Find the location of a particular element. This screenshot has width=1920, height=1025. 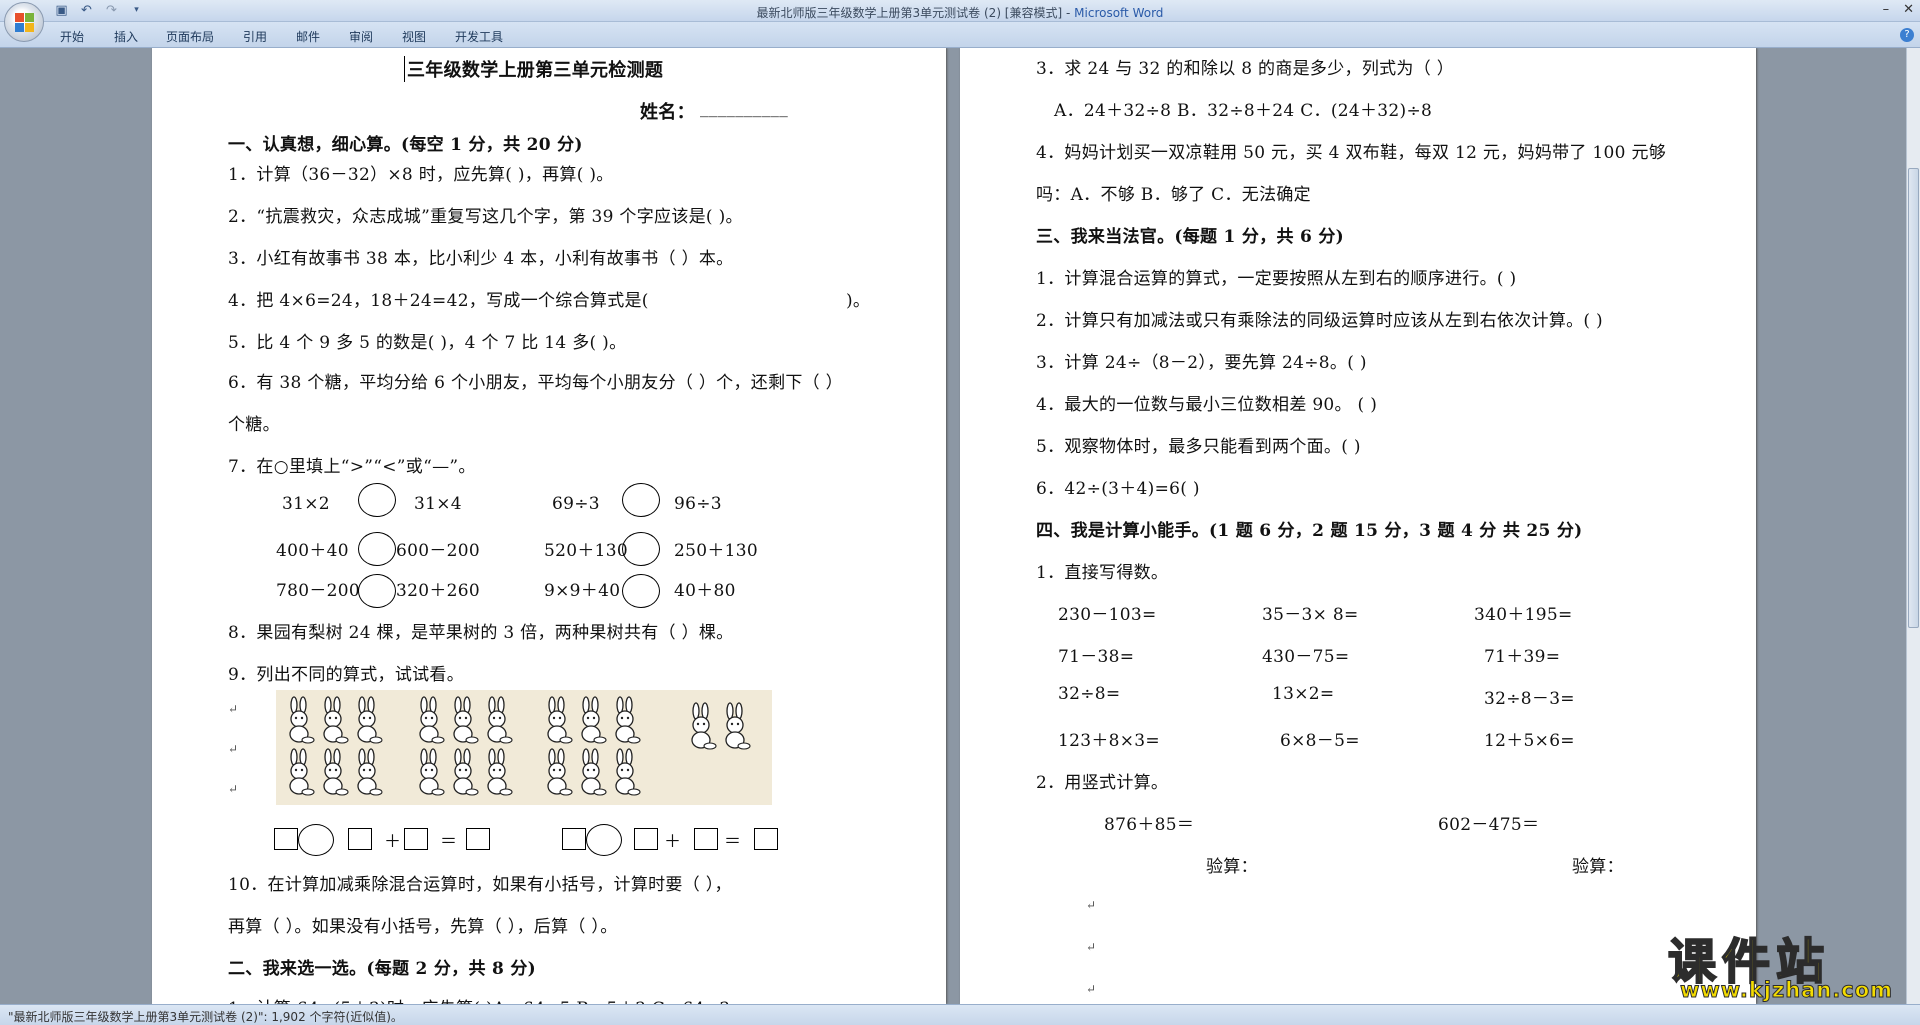

section-3-heading: 三、我来当法官。(每题 1 分，共 6 分) is located at coordinates (1190, 237).